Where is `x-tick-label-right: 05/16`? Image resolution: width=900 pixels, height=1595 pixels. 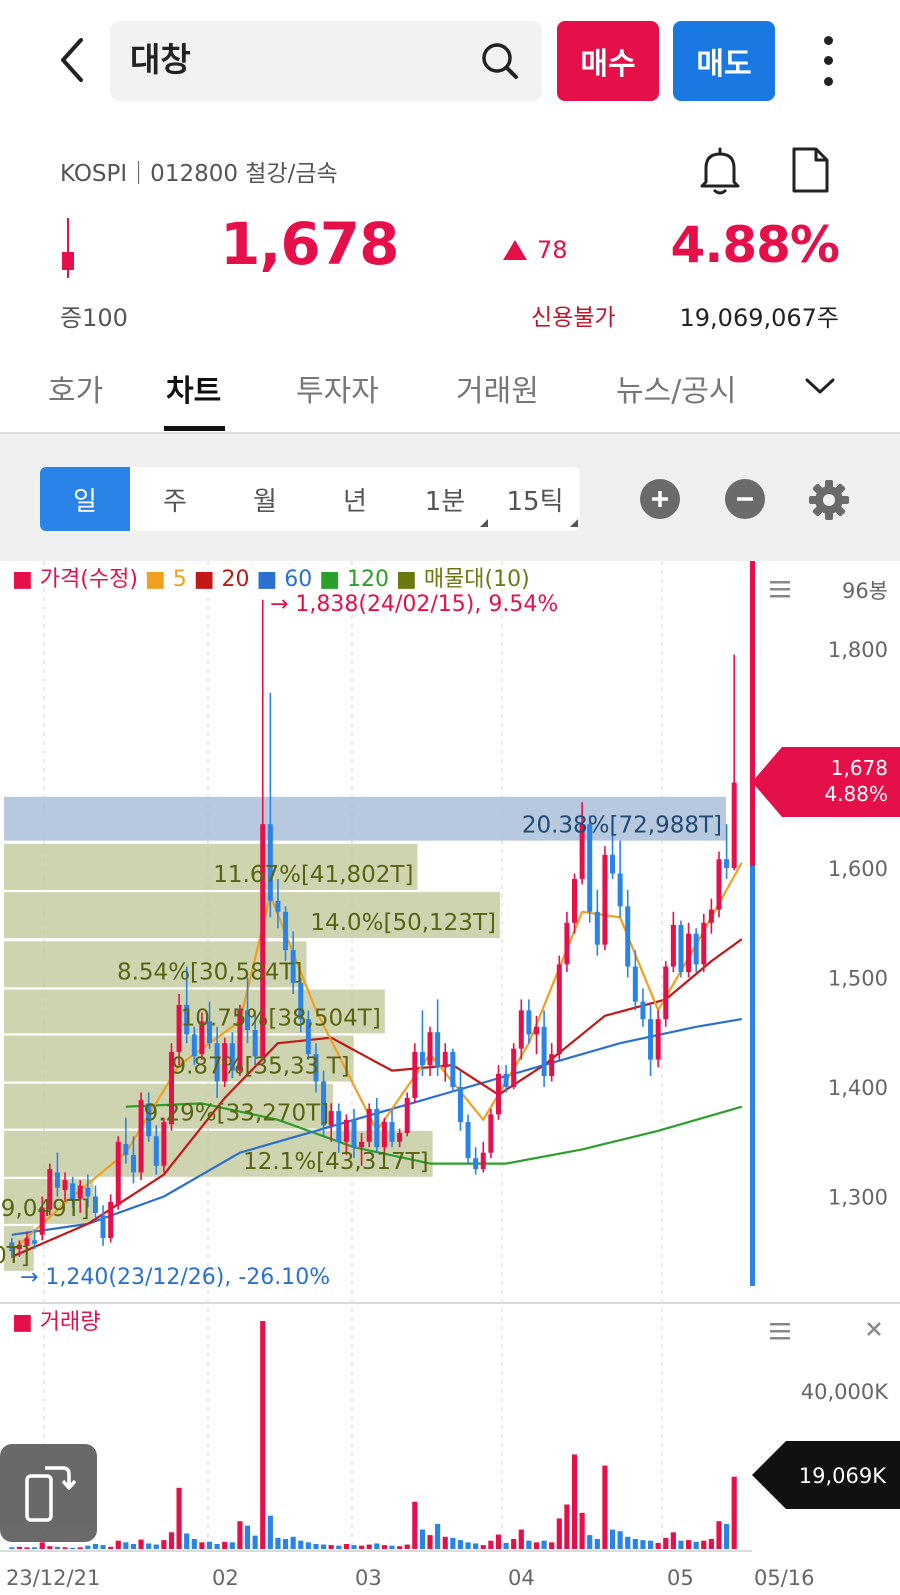 x-tick-label-right: 05/16 is located at coordinates (784, 1578).